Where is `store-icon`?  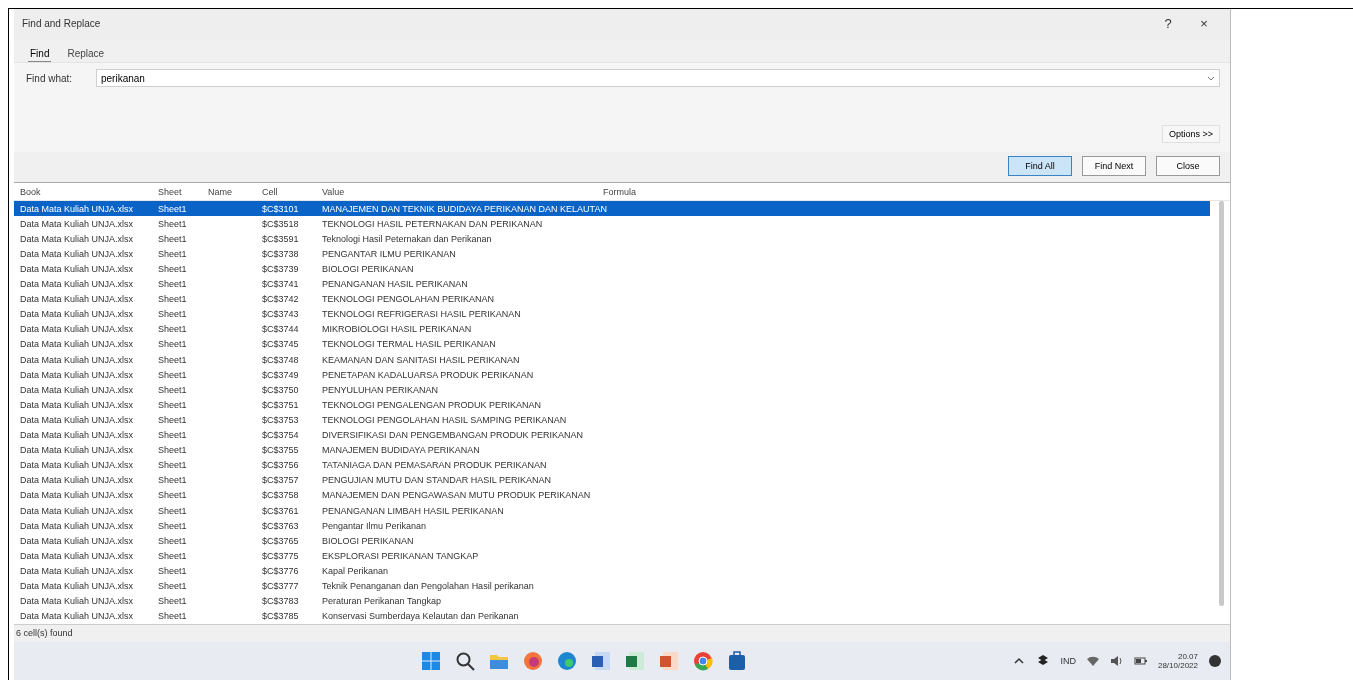 store-icon is located at coordinates (737, 661).